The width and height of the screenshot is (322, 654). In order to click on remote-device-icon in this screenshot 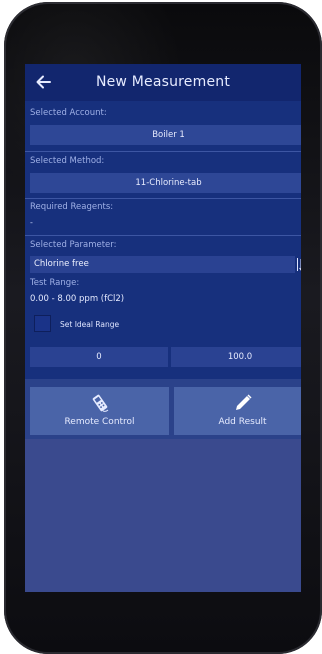, I will do `click(100, 403)`.